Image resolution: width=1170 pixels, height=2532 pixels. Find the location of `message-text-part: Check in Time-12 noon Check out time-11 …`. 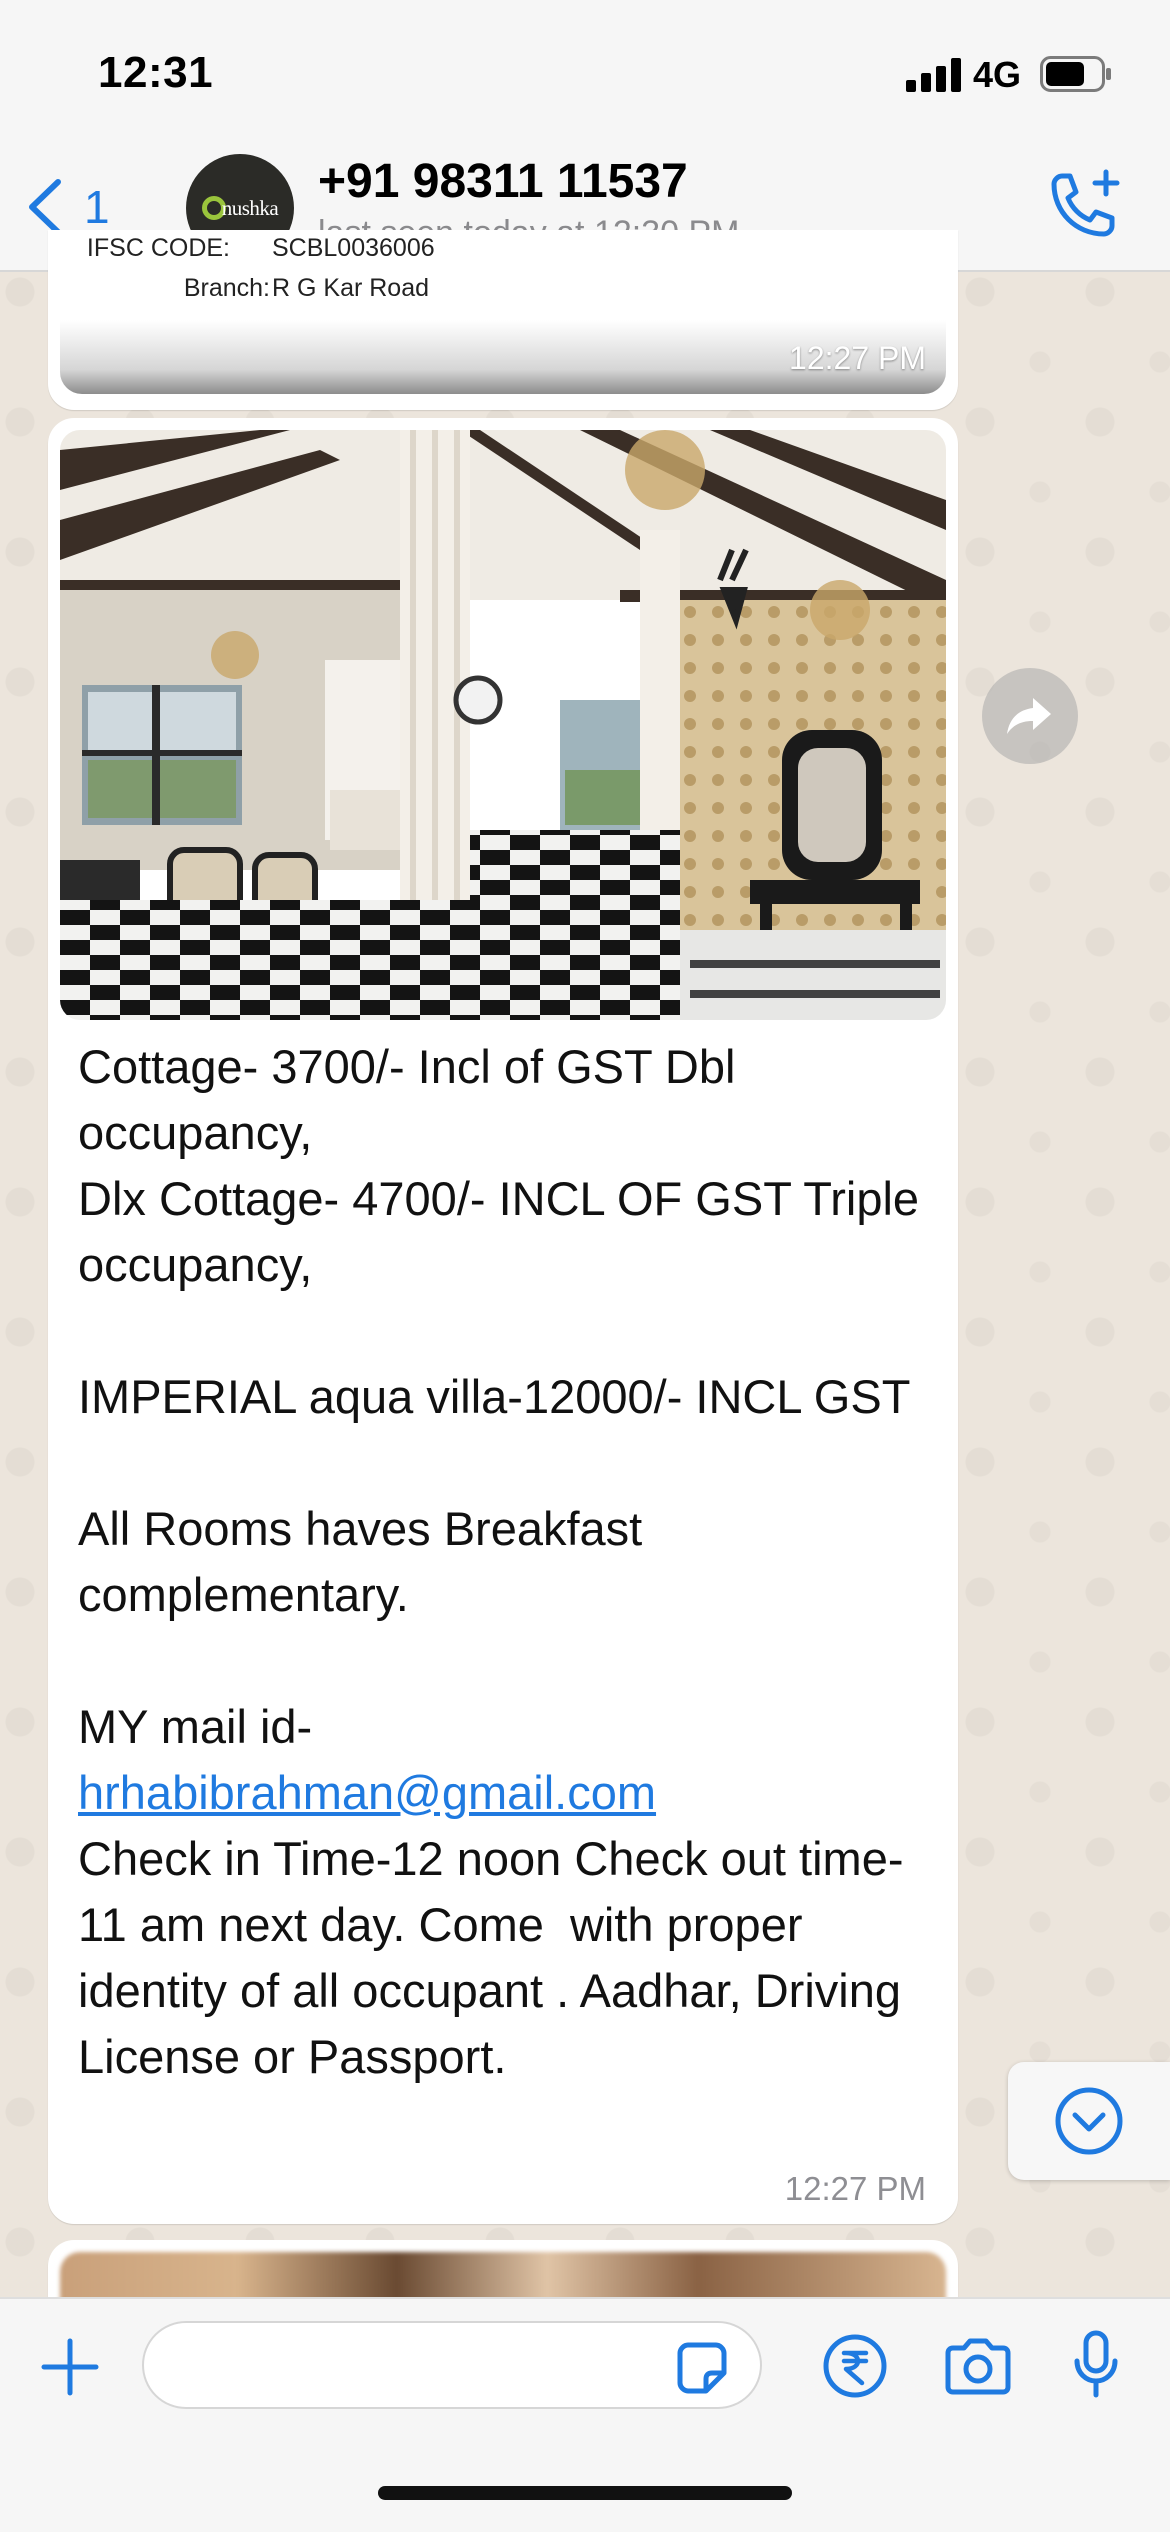

message-text-part: Check in Time-12 noon Check out time-11 … is located at coordinates (491, 1957).